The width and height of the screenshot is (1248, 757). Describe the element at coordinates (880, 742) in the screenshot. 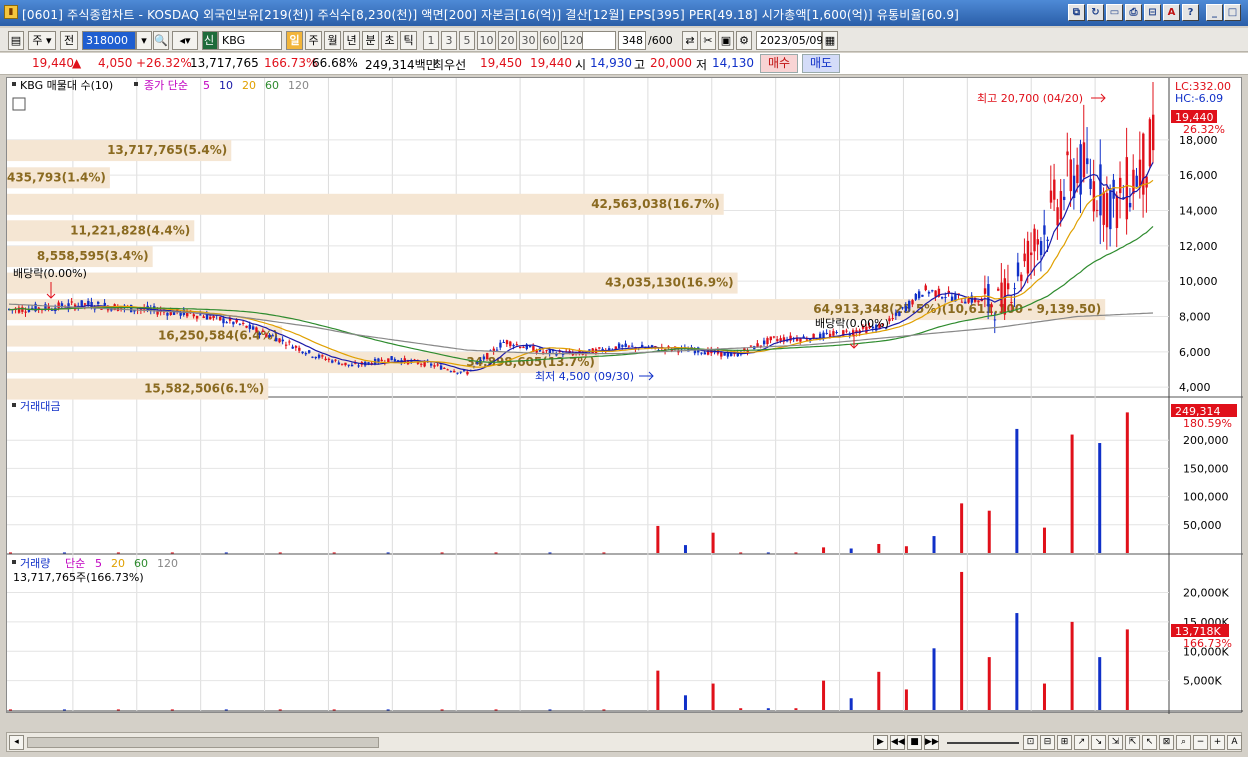

I see `play-icon: ▶` at that location.